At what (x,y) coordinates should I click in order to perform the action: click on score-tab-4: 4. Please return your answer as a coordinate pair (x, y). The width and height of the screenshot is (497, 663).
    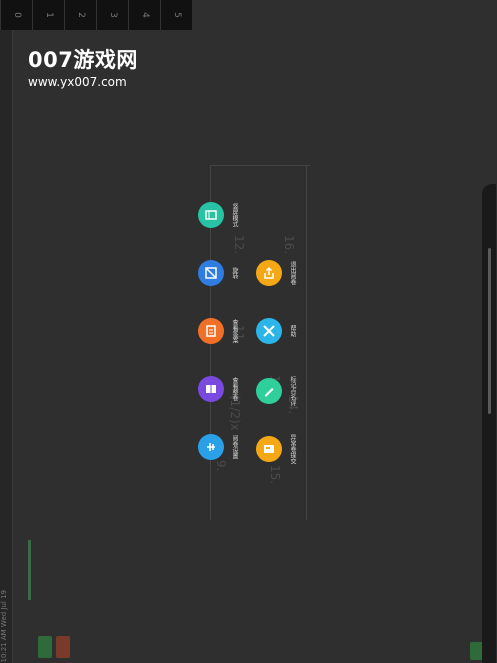
    Looking at the image, I should click on (144, 15).